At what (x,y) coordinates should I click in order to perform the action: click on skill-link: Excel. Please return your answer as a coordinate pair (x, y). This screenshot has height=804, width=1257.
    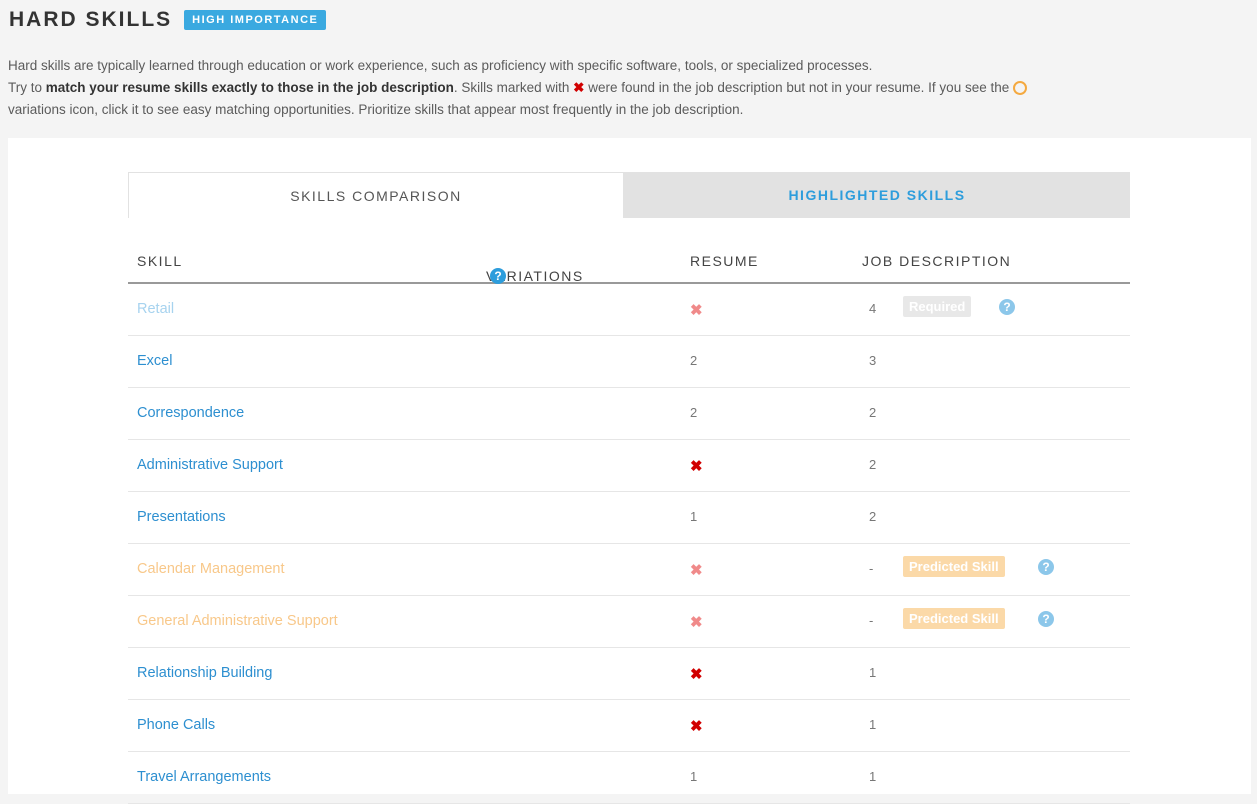
    Looking at the image, I should click on (154, 361).